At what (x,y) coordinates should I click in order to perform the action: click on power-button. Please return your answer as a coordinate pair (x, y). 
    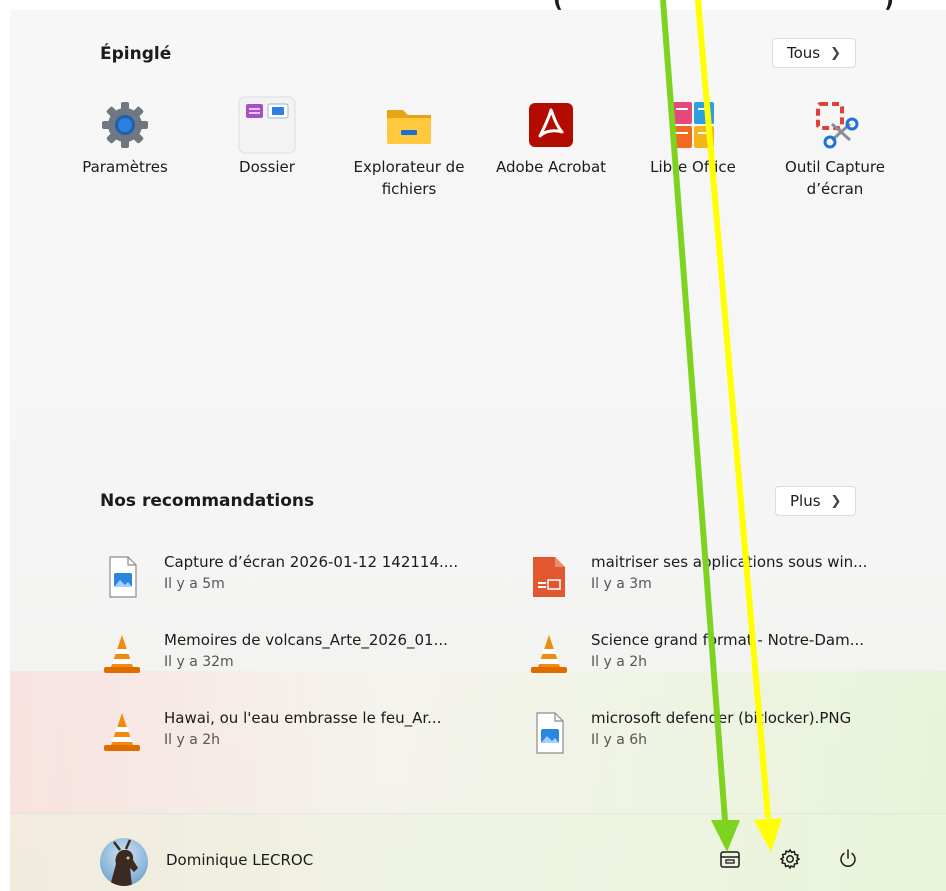
    Looking at the image, I should click on (848, 861).